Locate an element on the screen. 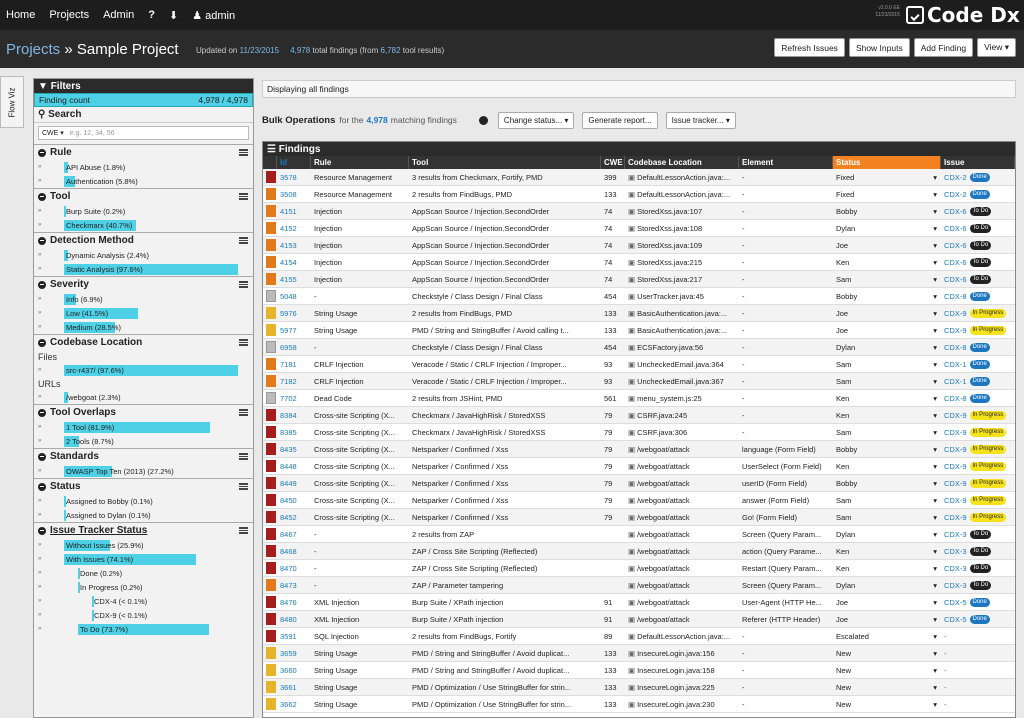 This screenshot has height=718, width=1024. filter-section-header: Tool Overlaps is located at coordinates (143, 412).